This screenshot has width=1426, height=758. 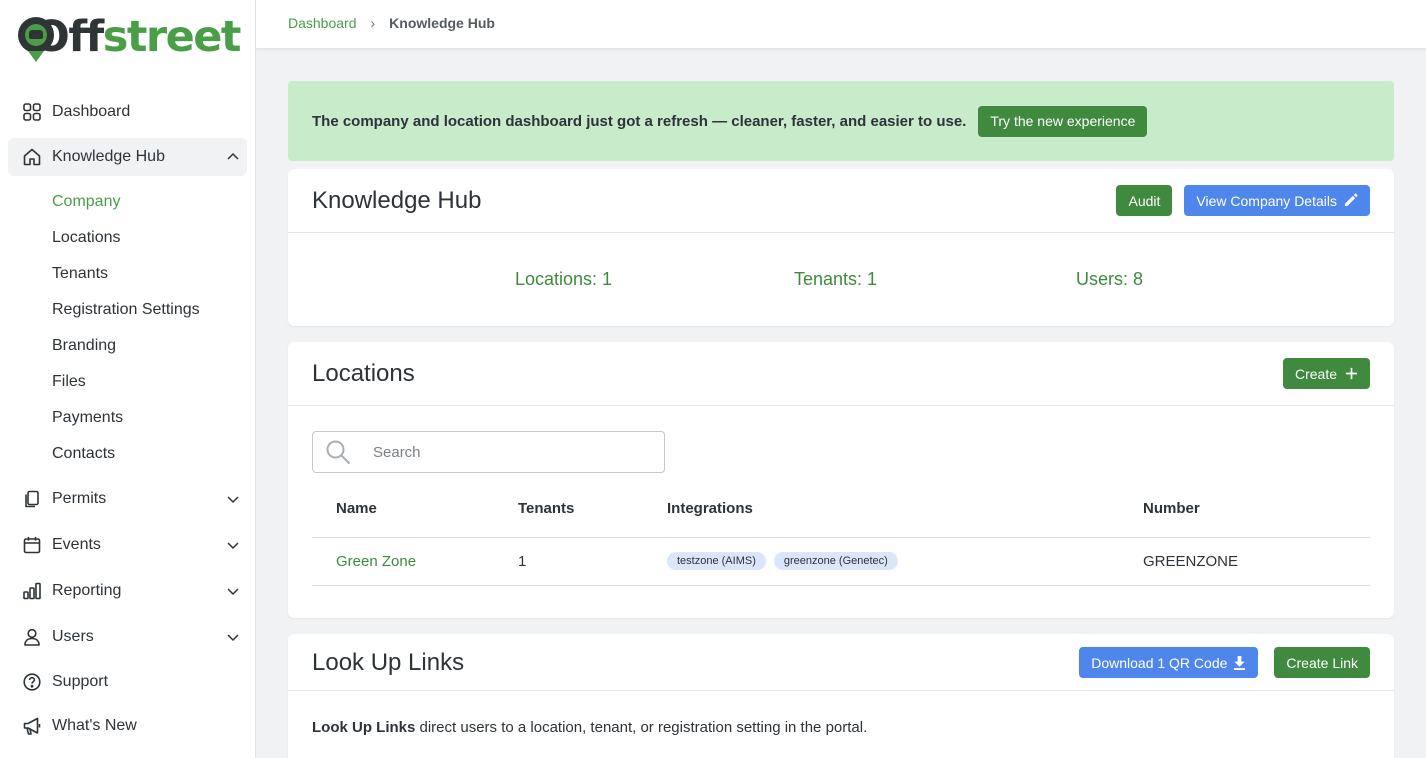 What do you see at coordinates (32, 157) in the screenshot?
I see `home-icon` at bounding box center [32, 157].